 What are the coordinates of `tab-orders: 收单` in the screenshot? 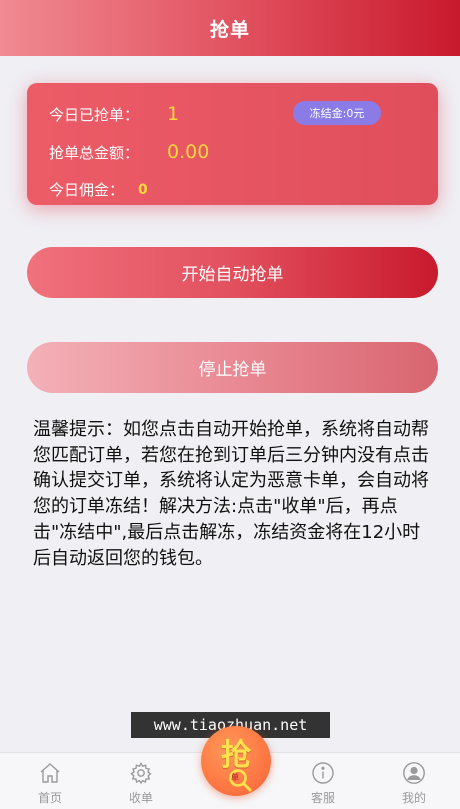 It's located at (141, 781).